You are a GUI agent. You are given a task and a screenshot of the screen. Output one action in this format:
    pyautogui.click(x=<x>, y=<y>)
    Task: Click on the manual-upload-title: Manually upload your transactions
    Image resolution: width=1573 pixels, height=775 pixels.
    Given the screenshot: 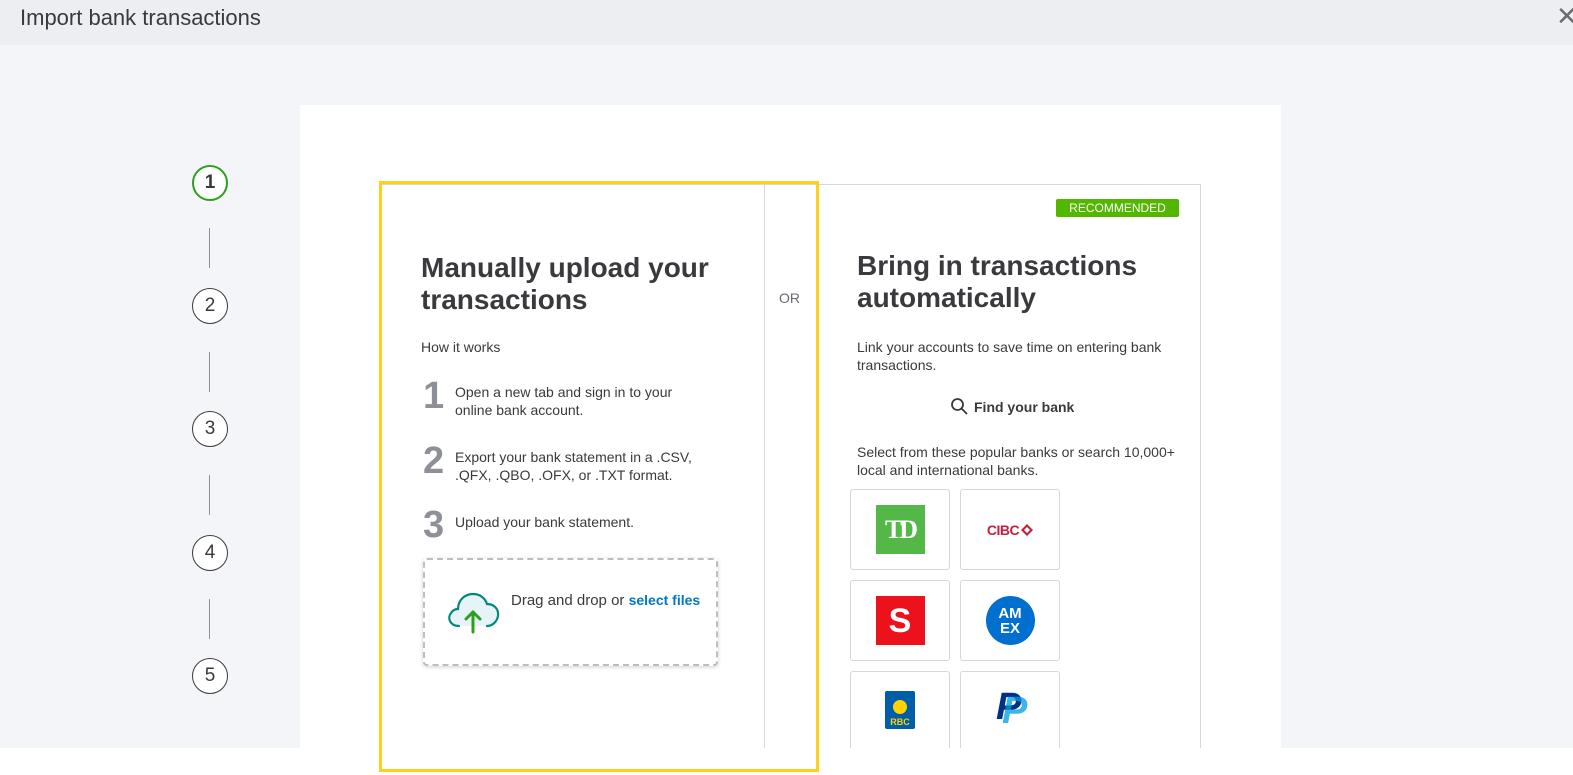 What is the action you would take?
    pyautogui.click(x=565, y=283)
    